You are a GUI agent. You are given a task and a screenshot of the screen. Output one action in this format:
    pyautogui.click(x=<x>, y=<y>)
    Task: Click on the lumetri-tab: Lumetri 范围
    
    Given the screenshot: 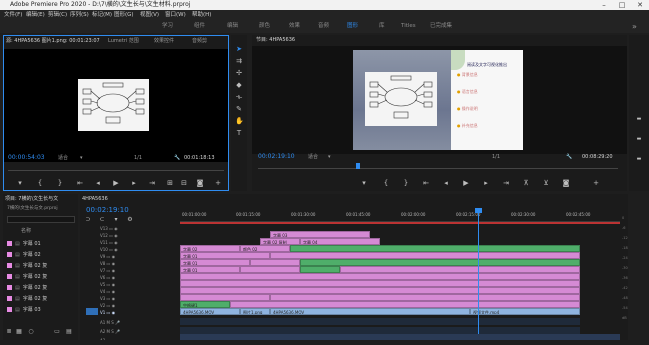 What is the action you would take?
    pyautogui.click(x=123, y=41)
    